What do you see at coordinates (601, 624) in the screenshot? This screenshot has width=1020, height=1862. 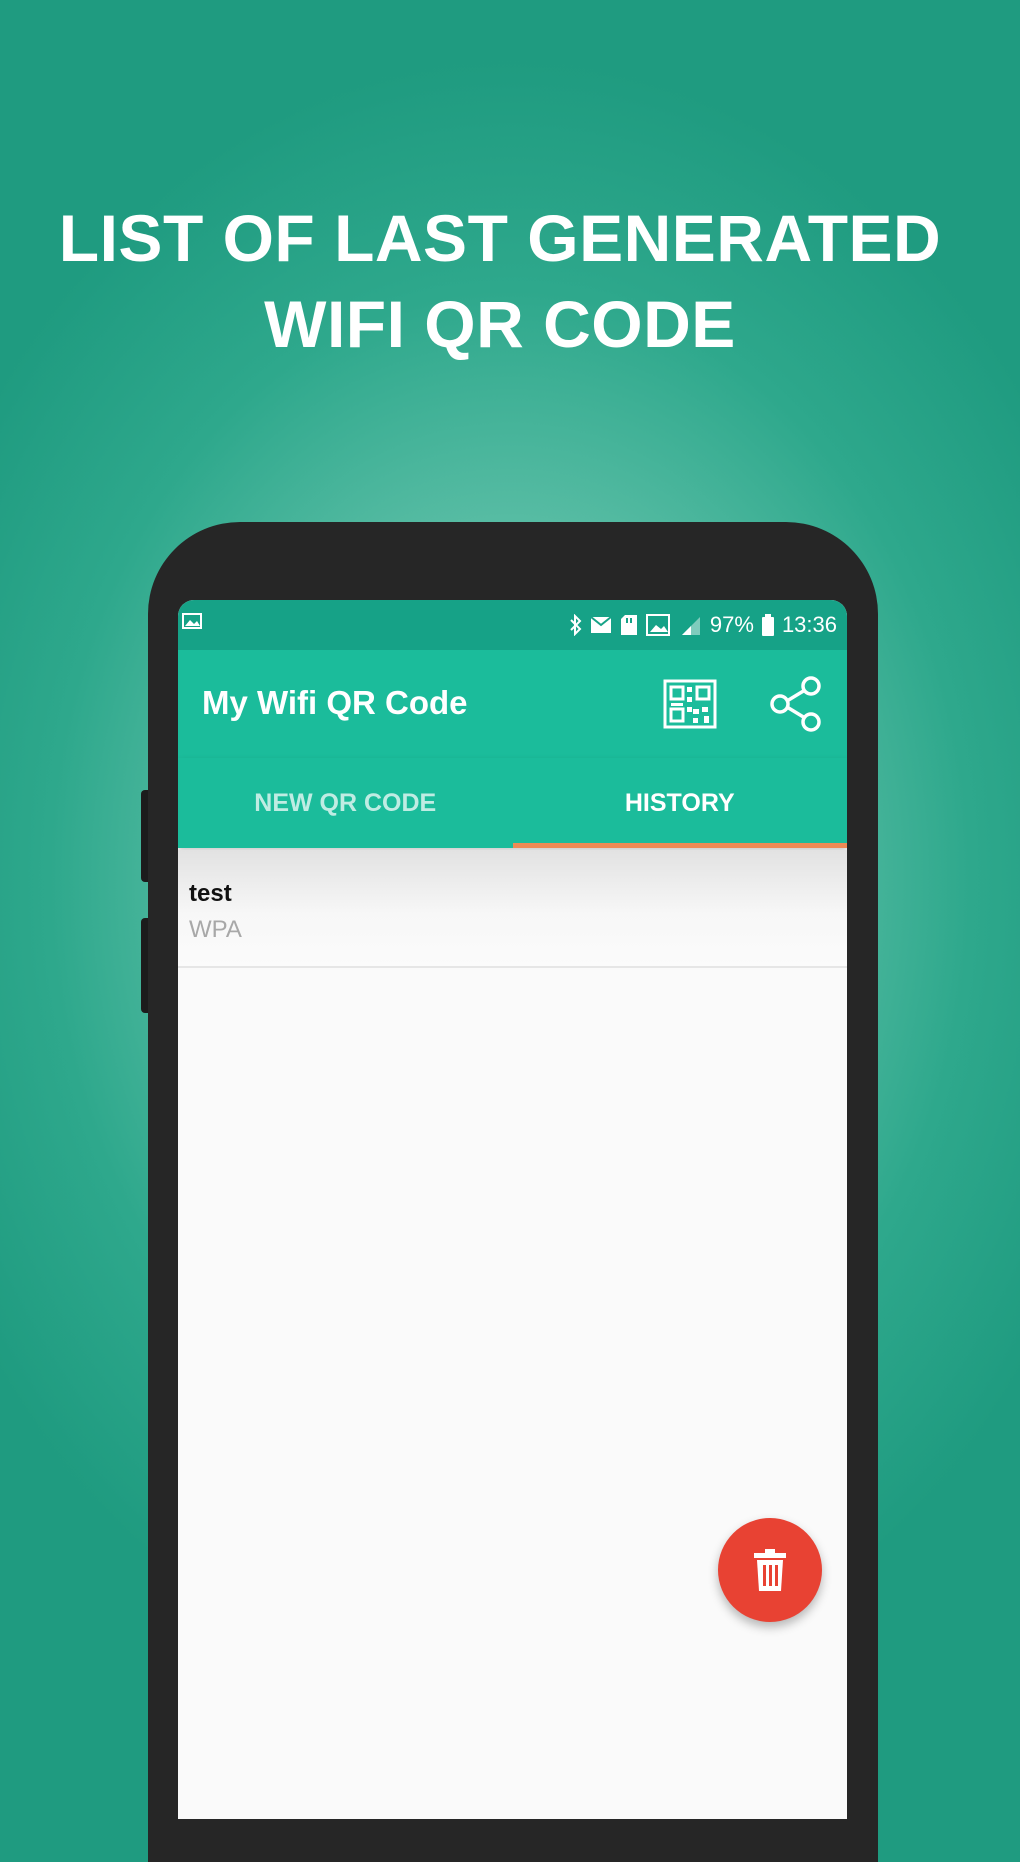 I see `mail-icon` at bounding box center [601, 624].